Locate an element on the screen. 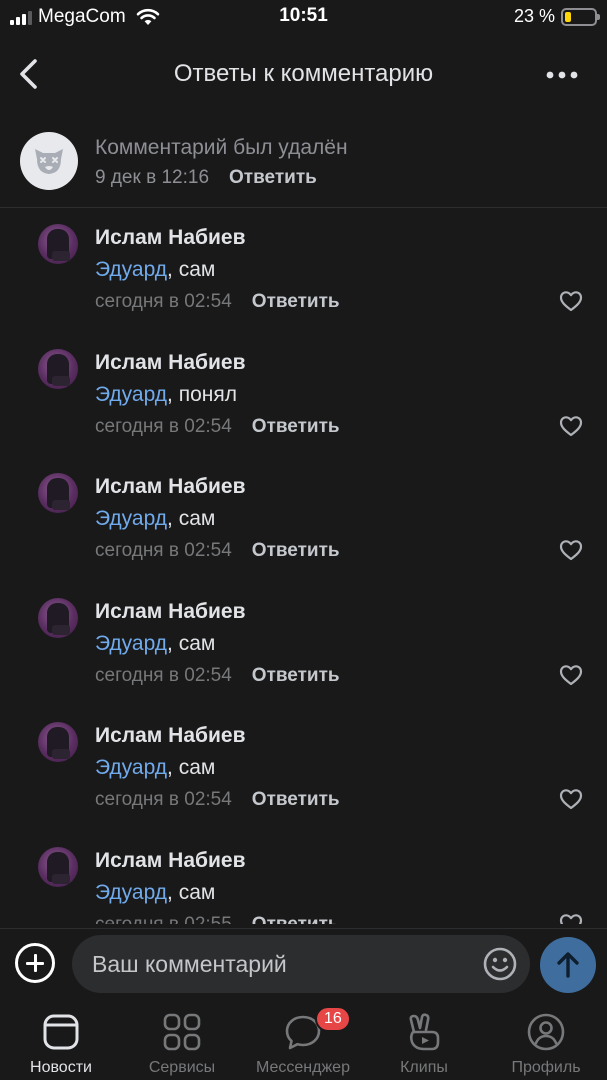 The width and height of the screenshot is (607, 1080). deleted-comment-meta: 9 дек в 12:16 Ответить is located at coordinates (206, 178).